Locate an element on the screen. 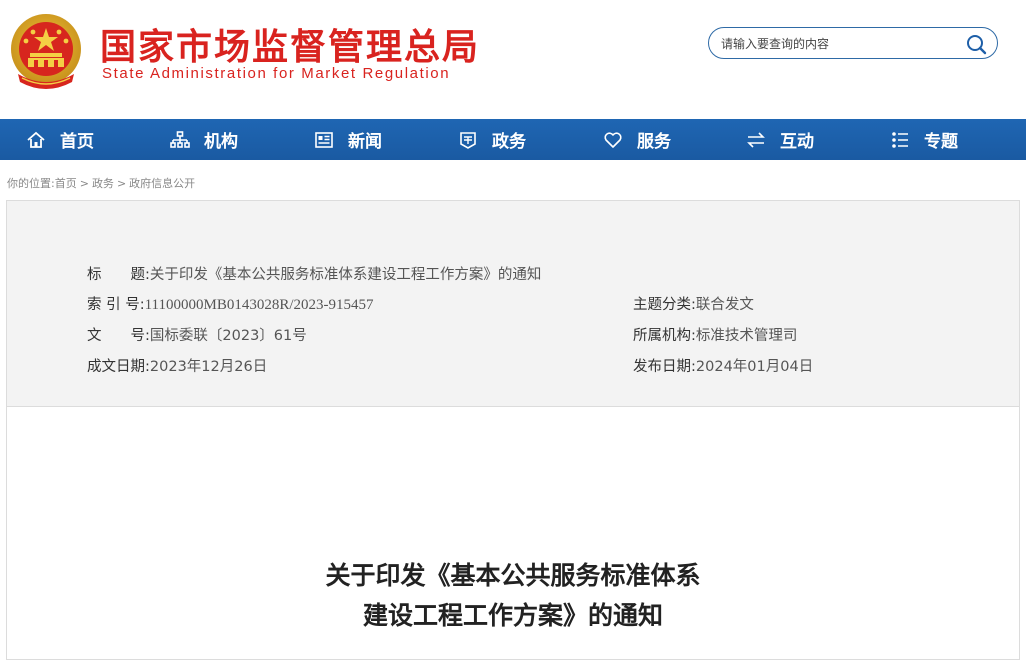 Image resolution: width=1026 pixels, height=660 pixels. meta-created-value: 2023年12月26日 is located at coordinates (208, 367).